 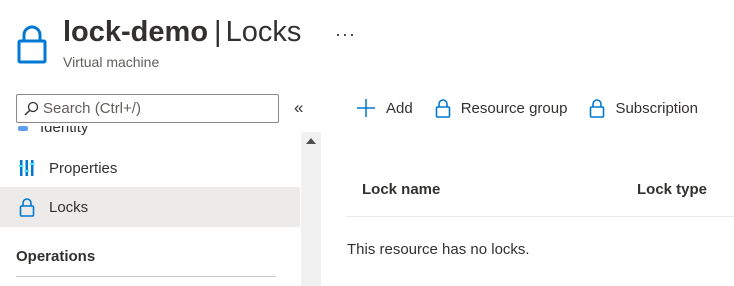 I want to click on search-input, so click(x=153, y=108).